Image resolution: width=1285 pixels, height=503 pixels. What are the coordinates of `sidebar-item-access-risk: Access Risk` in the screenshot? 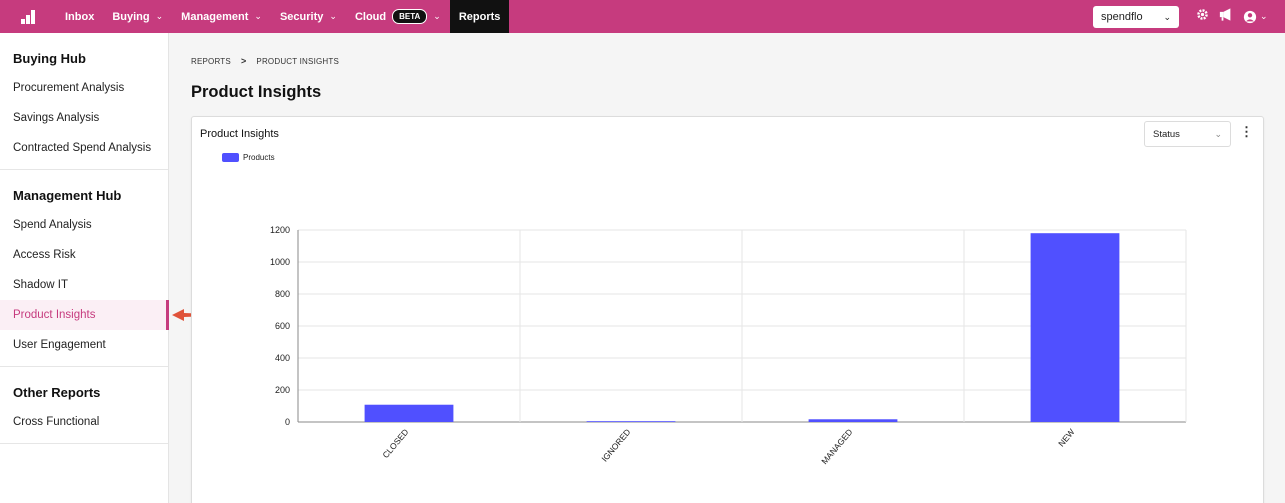 It's located at (84, 255).